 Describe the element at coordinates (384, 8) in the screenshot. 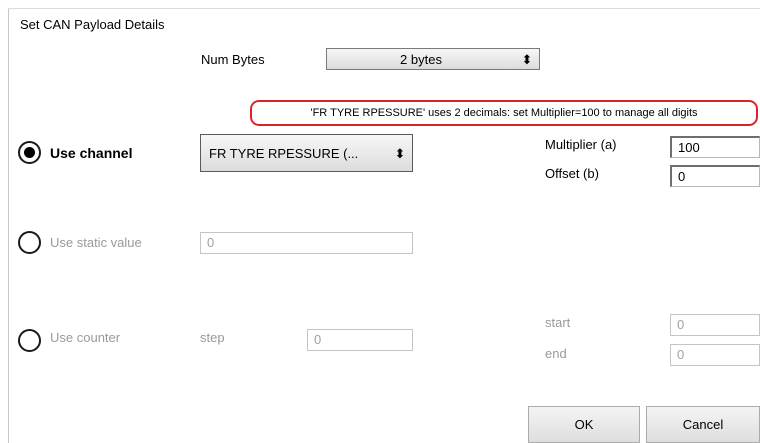

I see `dialog-frame-top` at that location.